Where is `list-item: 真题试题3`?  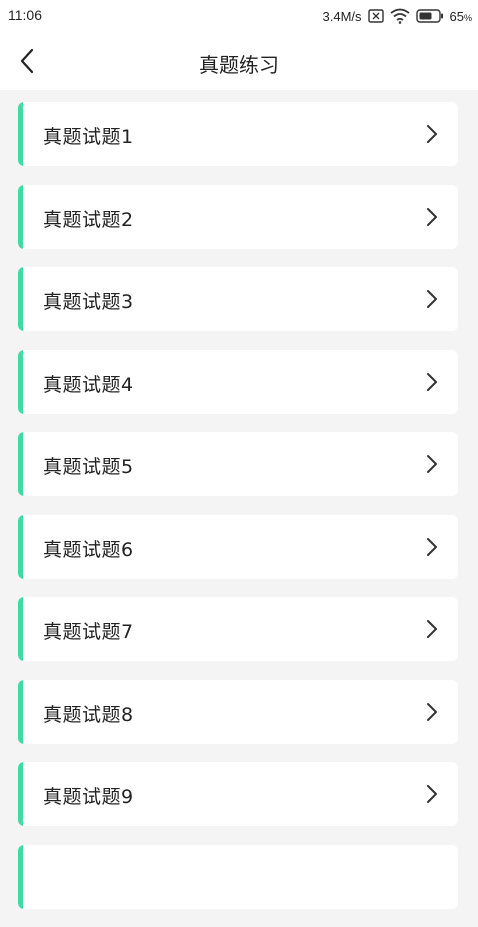
list-item: 真题试题3 is located at coordinates (238, 299).